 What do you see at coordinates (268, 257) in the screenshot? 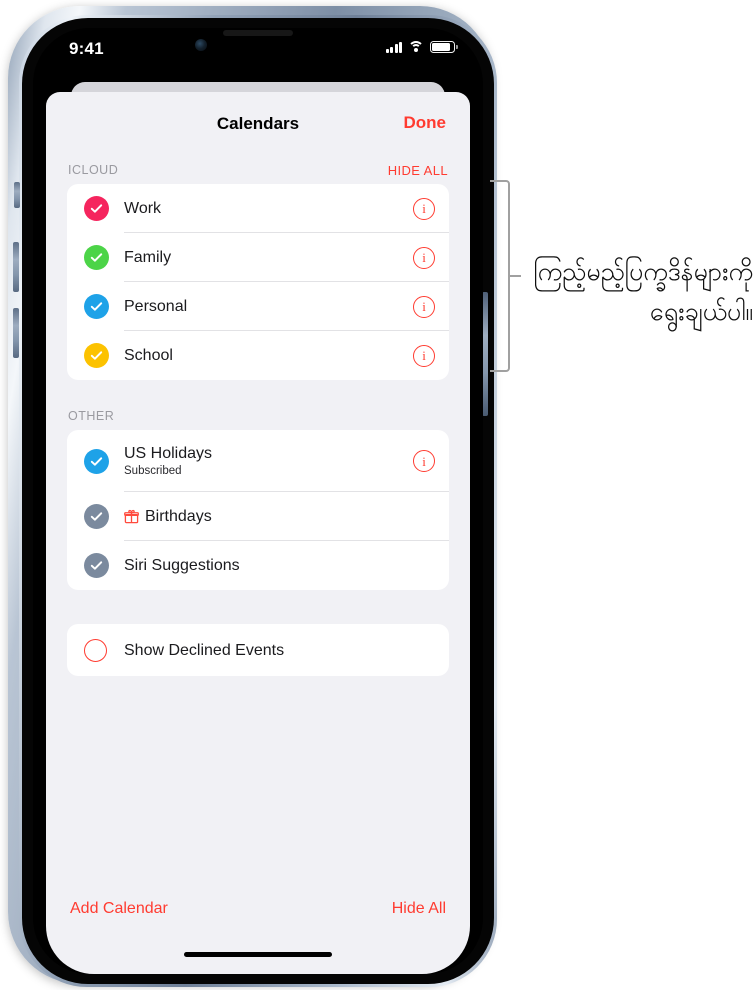
I see `row-content: Family` at bounding box center [268, 257].